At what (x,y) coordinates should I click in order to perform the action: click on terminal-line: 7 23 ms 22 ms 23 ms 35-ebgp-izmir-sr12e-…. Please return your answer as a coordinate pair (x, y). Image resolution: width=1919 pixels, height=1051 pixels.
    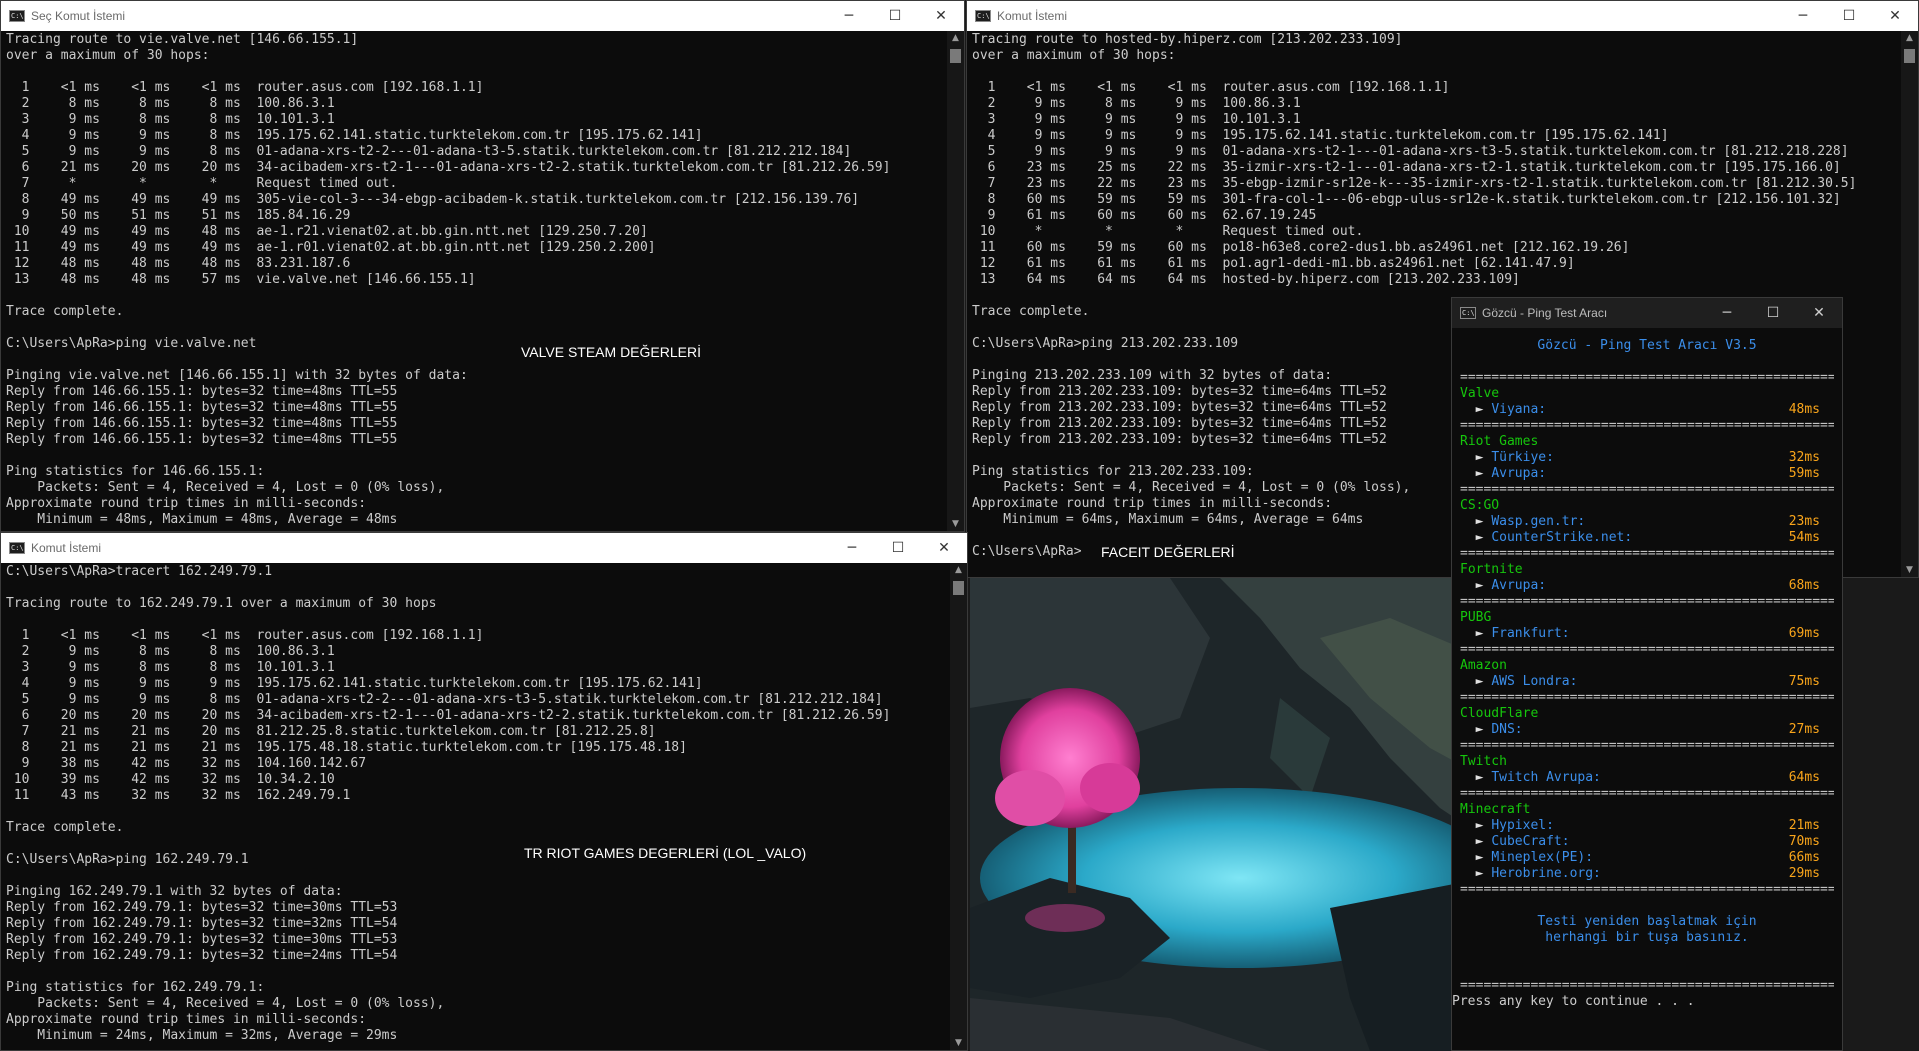
    Looking at the image, I should click on (1414, 183).